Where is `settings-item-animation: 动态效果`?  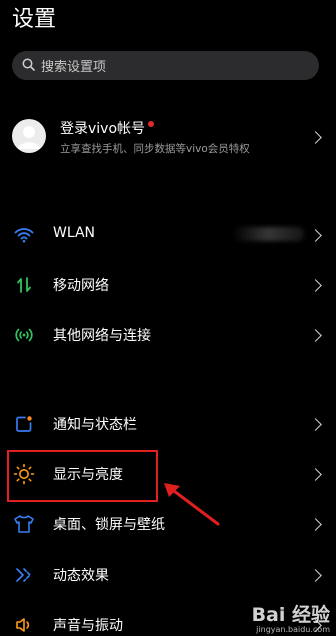 settings-item-animation: 动态效果 is located at coordinates (168, 575).